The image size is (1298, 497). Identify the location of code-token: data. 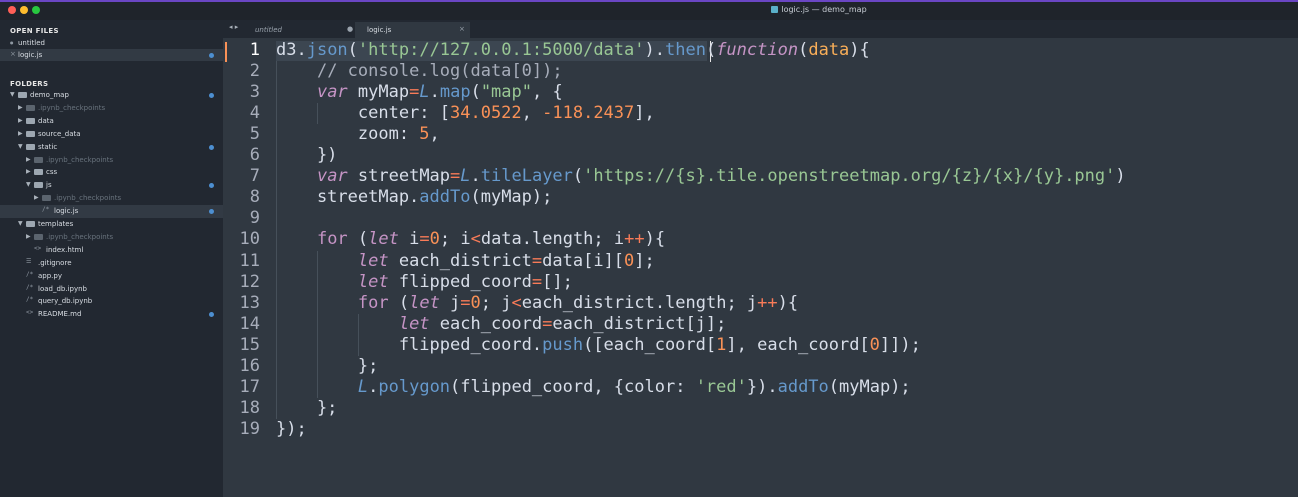
(829, 50).